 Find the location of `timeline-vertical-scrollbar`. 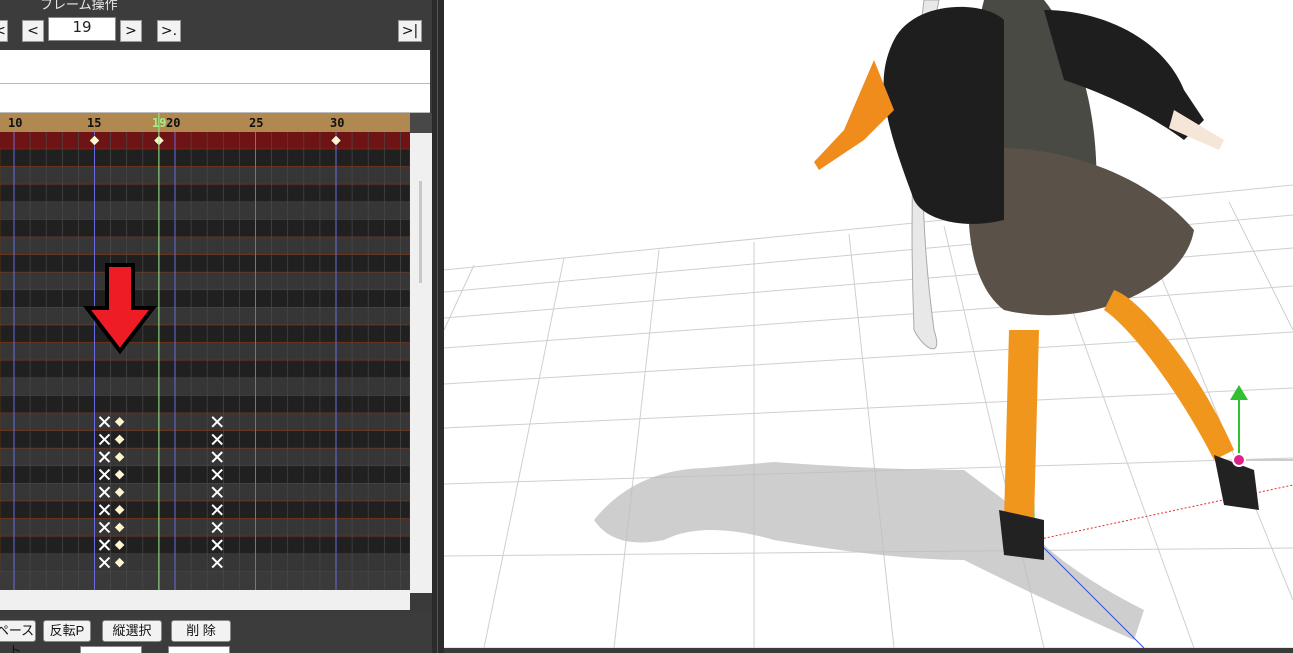

timeline-vertical-scrollbar is located at coordinates (421, 363).